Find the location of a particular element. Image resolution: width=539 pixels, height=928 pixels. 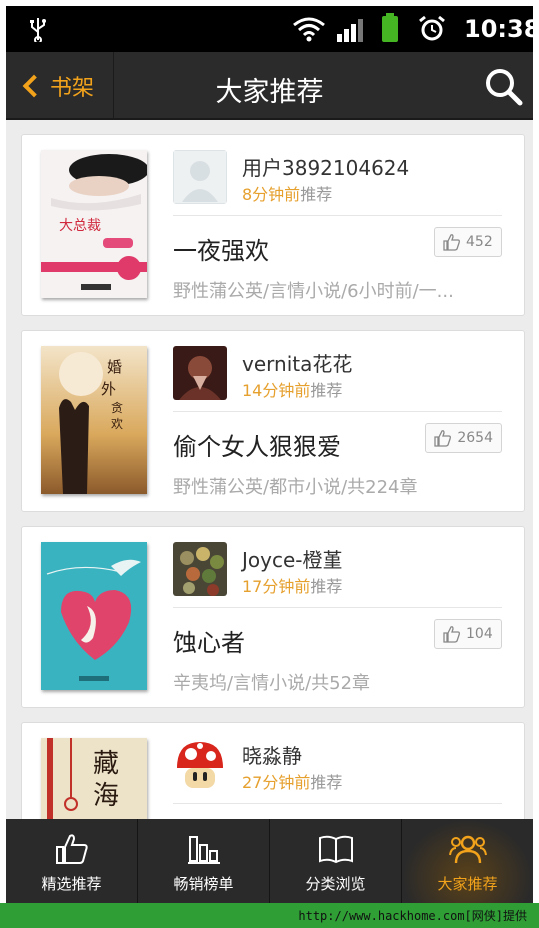

search-icon is located at coordinates (503, 86).